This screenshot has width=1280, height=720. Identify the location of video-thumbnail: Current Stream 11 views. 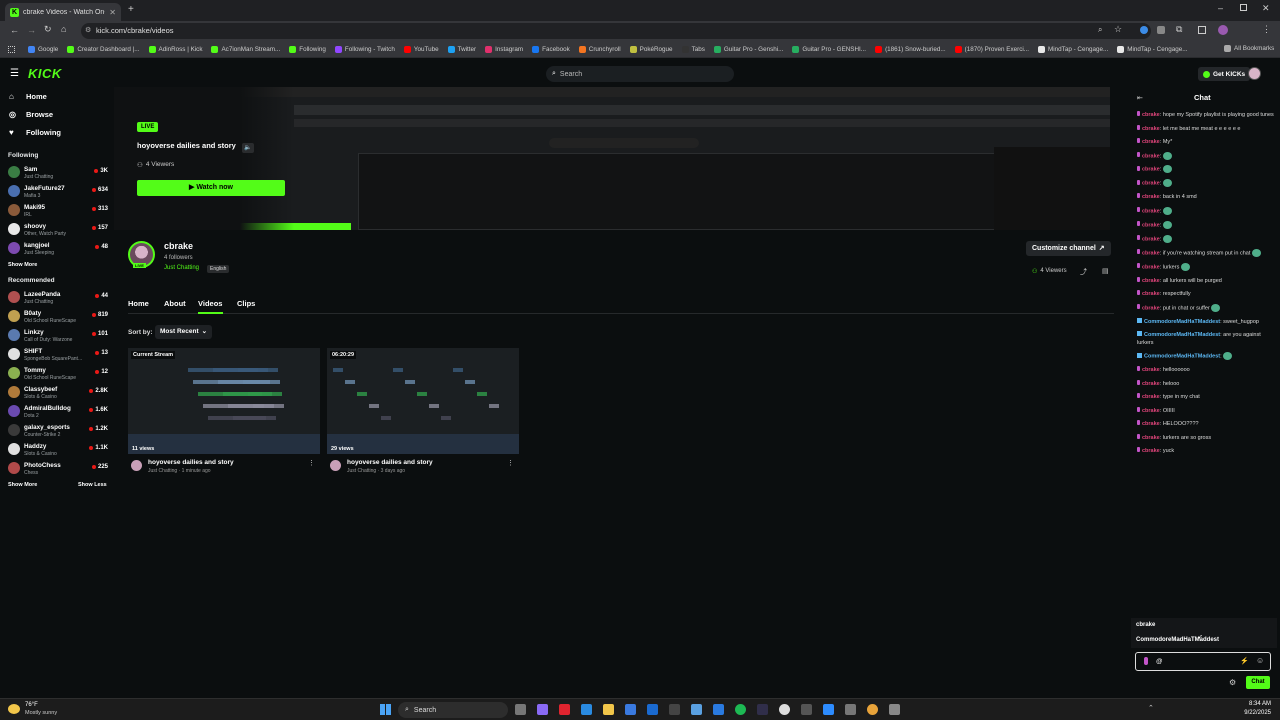
(224, 401).